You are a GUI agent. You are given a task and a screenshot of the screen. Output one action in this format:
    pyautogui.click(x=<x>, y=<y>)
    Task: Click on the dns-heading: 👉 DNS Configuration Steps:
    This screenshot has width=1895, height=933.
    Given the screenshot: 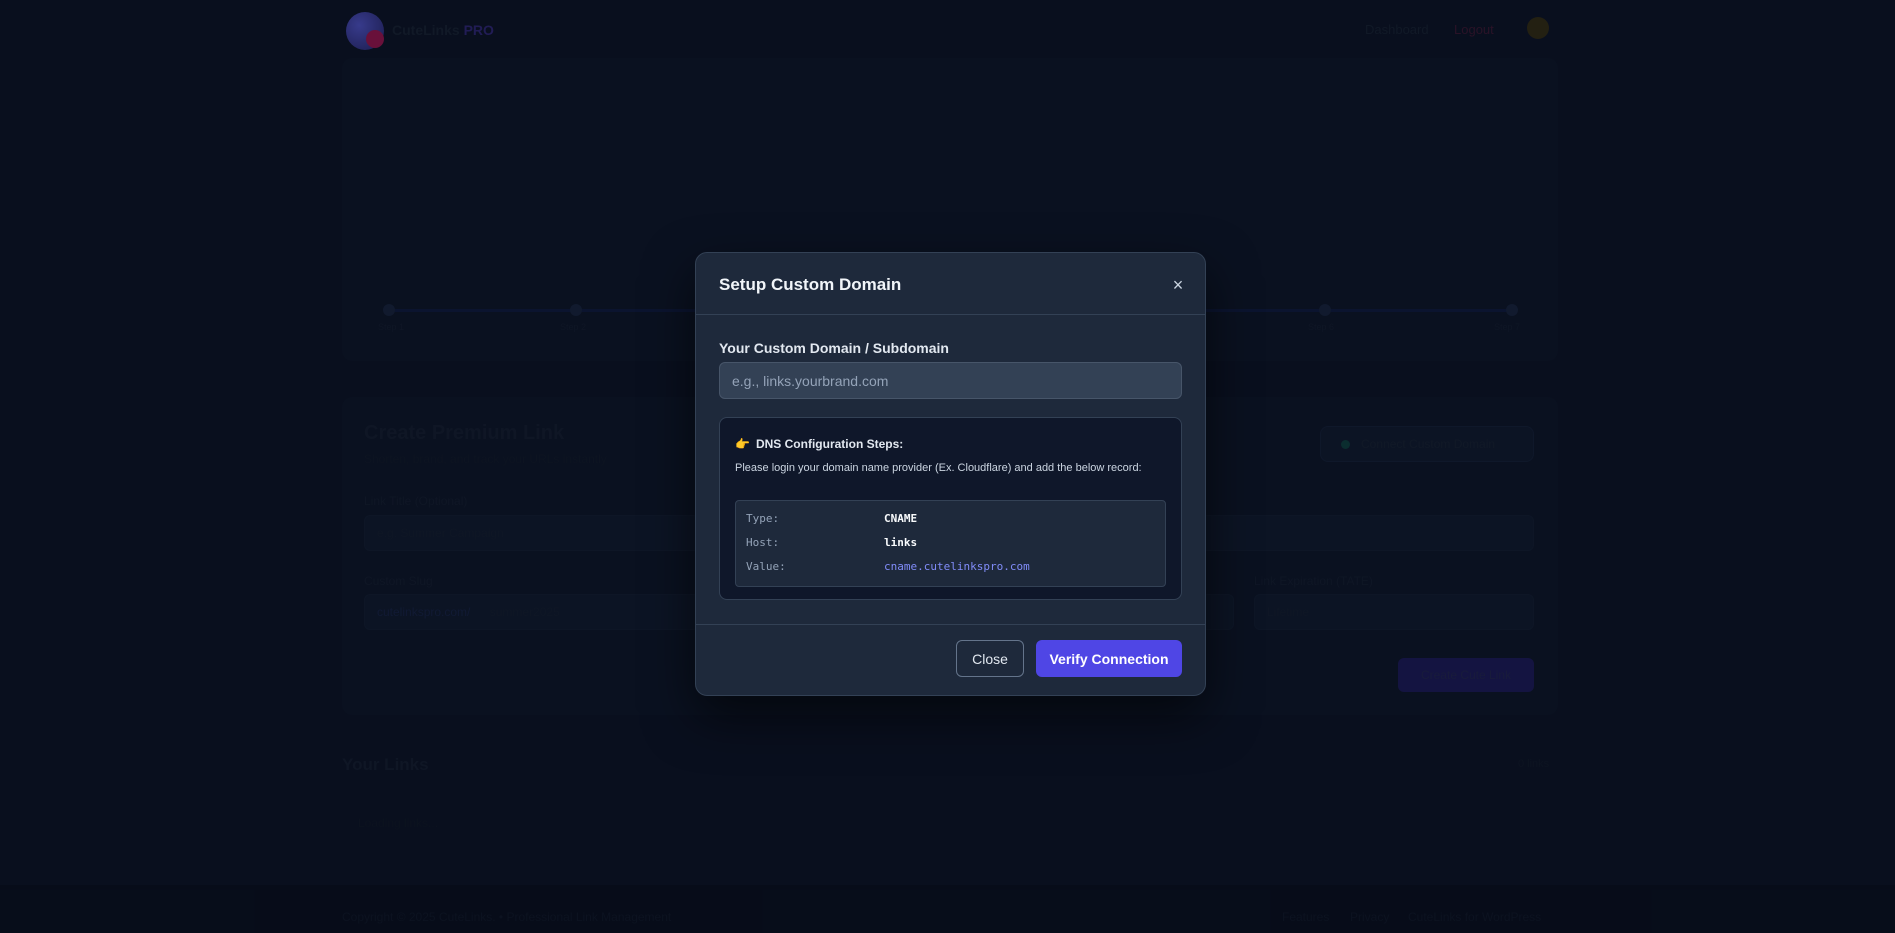 What is the action you would take?
    pyautogui.click(x=819, y=444)
    